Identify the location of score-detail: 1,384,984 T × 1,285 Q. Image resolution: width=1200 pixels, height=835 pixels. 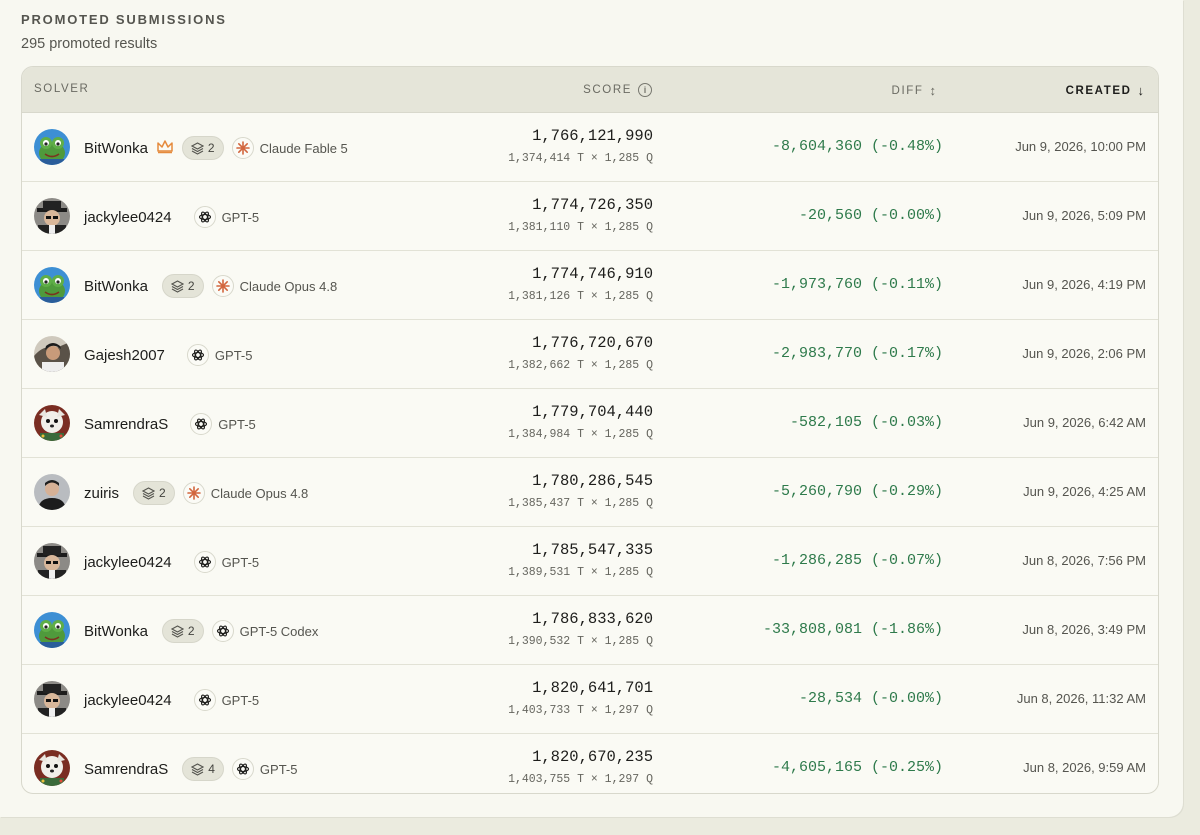
(580, 434).